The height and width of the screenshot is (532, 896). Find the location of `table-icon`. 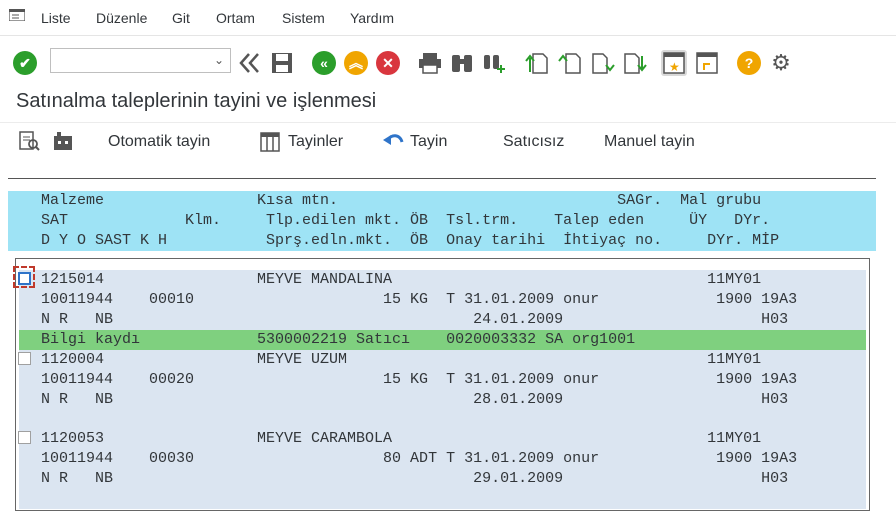

table-icon is located at coordinates (270, 142).